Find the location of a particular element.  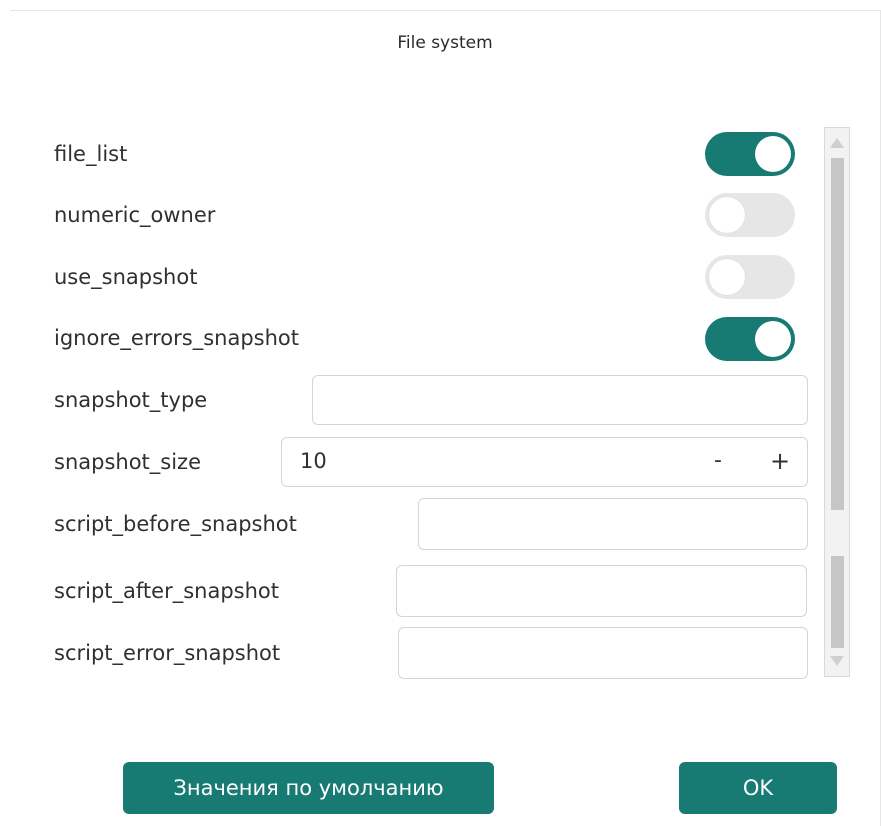

script-before-snapshot-input is located at coordinates (613, 524).